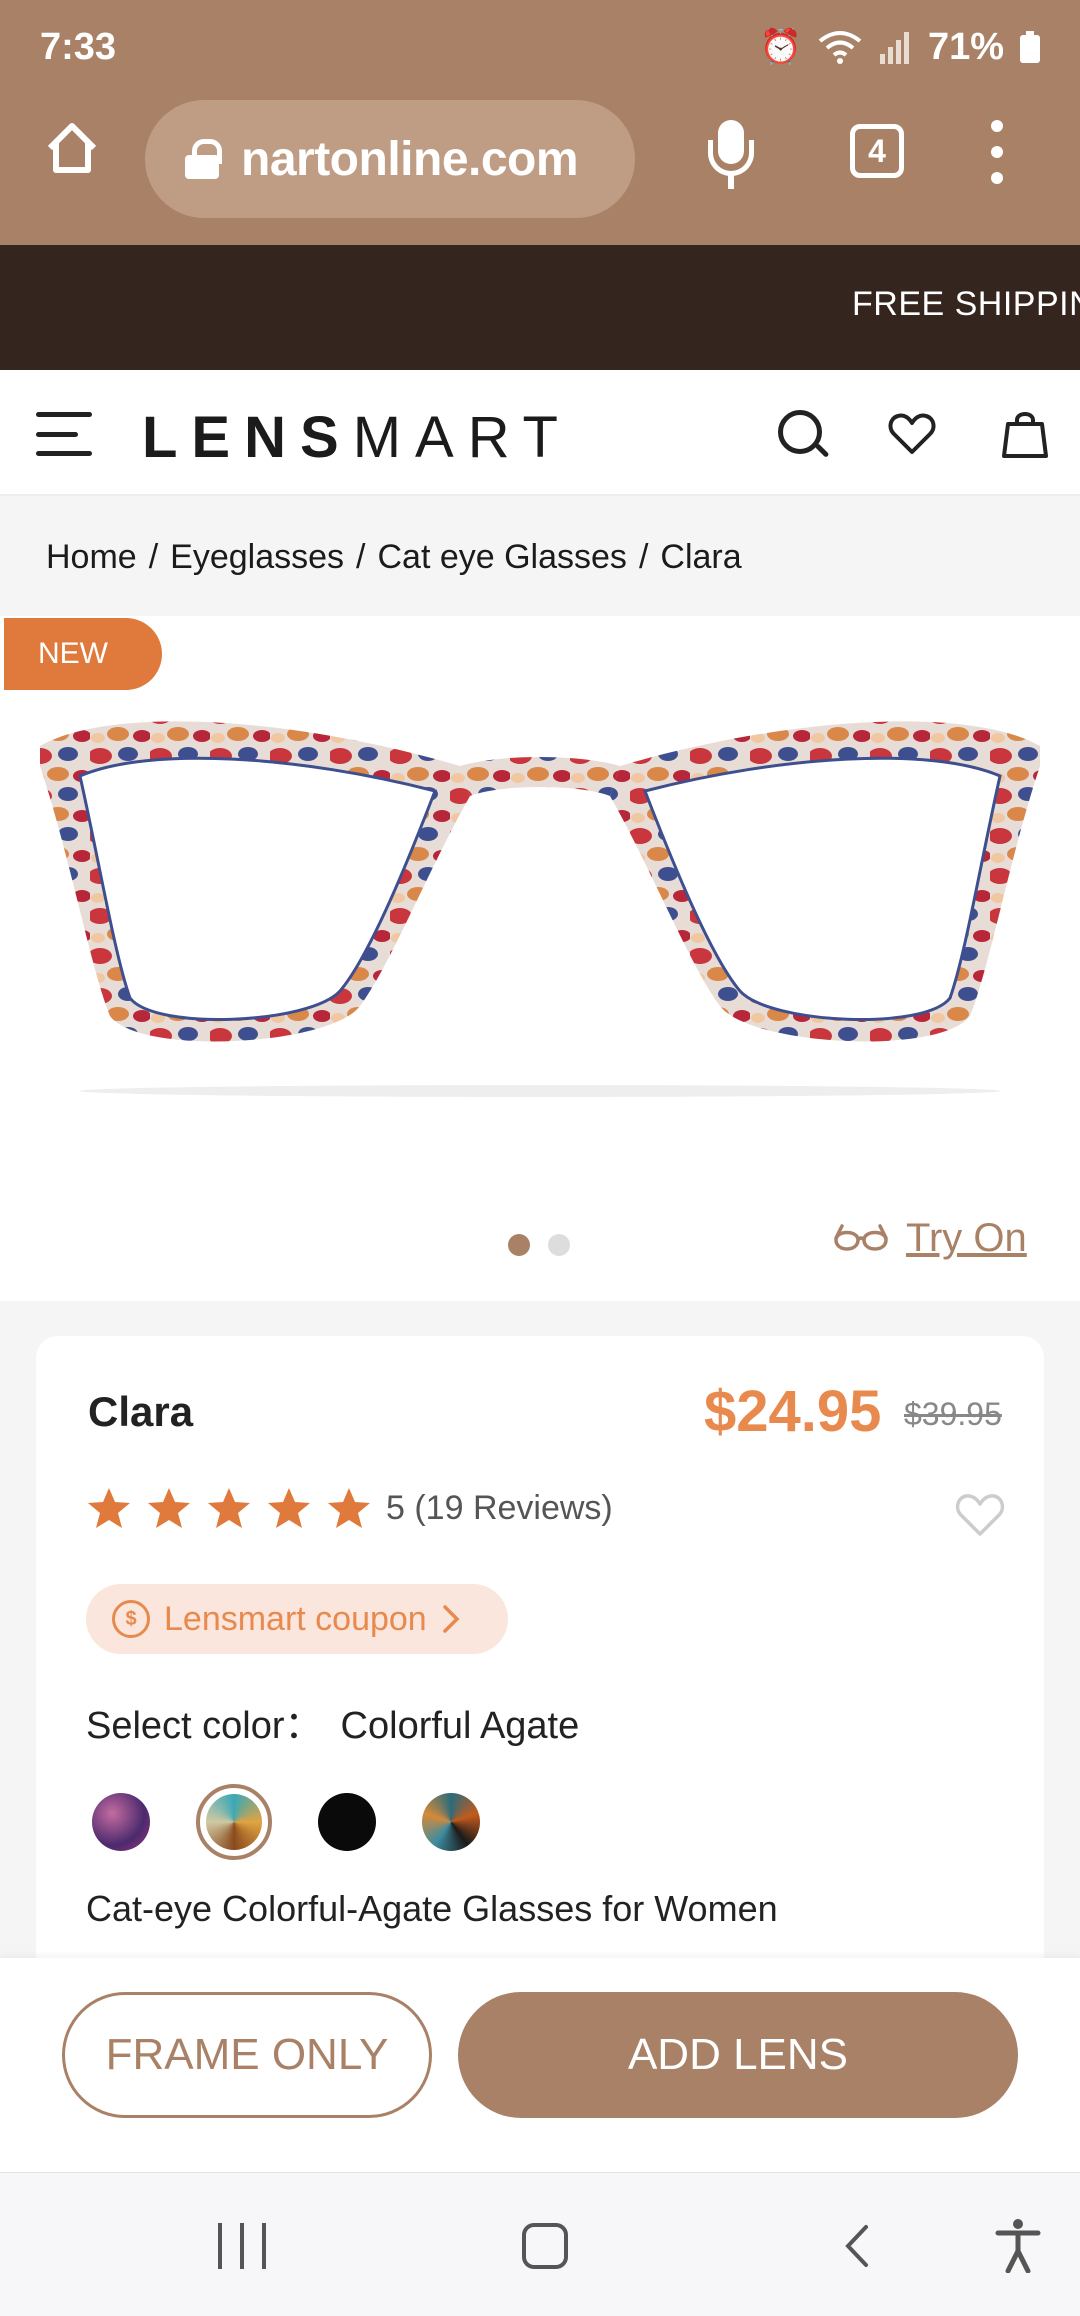  What do you see at coordinates (540, 307) in the screenshot?
I see `promo-banner: FREE SHIPPING` at bounding box center [540, 307].